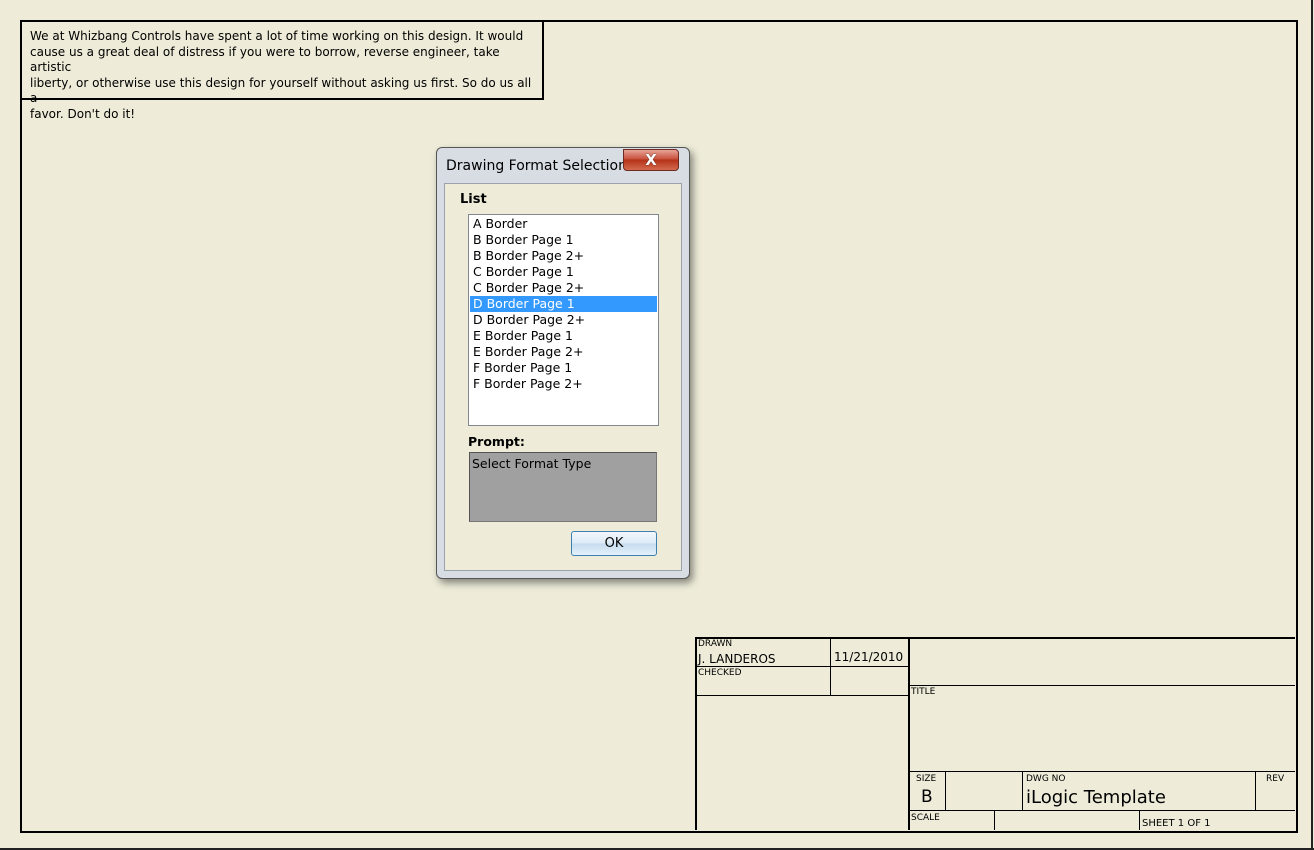  Describe the element at coordinates (1102, 685) in the screenshot. I see `title-top-line` at that location.